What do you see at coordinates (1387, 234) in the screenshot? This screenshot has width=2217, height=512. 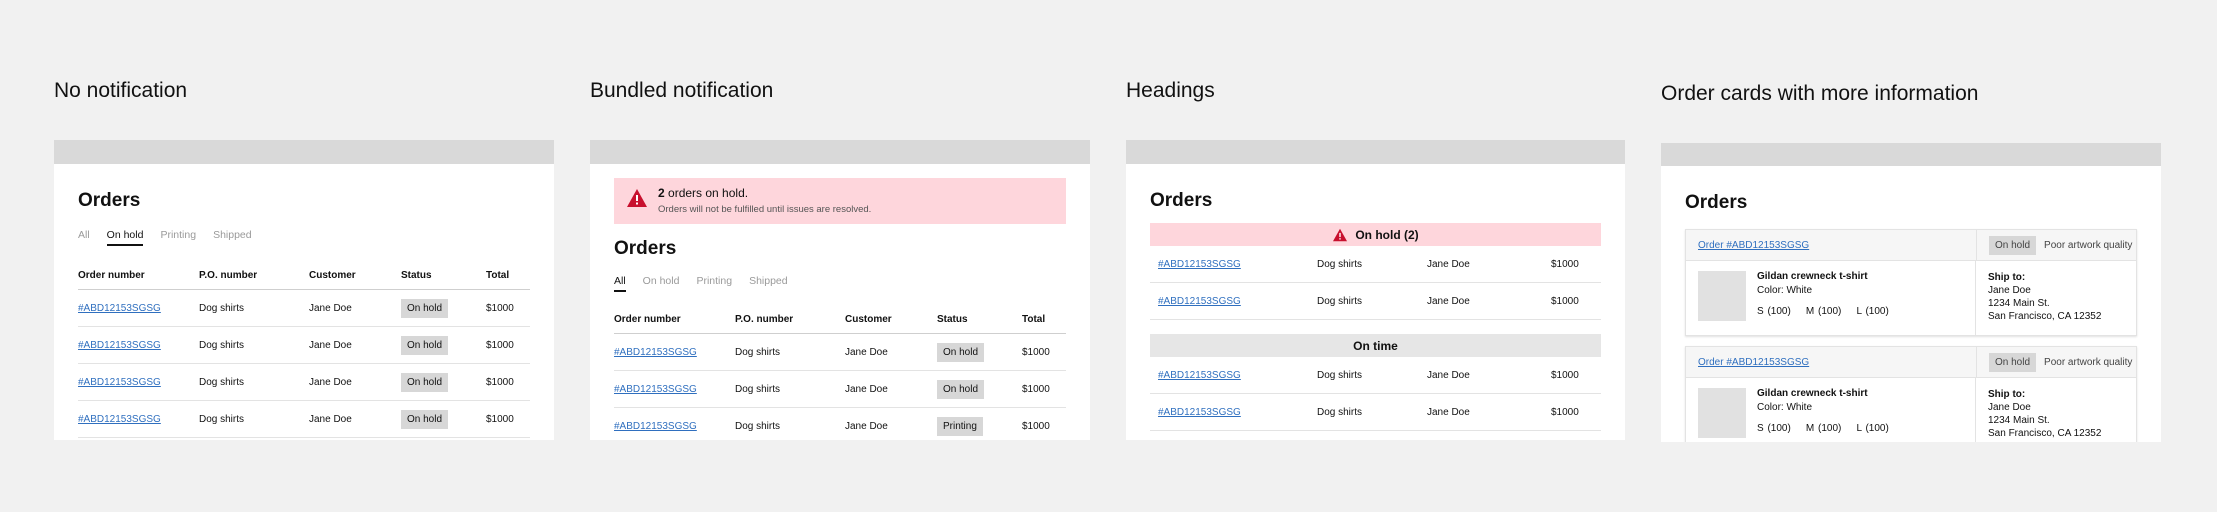 I see `group-heading-label: On hold (2)` at bounding box center [1387, 234].